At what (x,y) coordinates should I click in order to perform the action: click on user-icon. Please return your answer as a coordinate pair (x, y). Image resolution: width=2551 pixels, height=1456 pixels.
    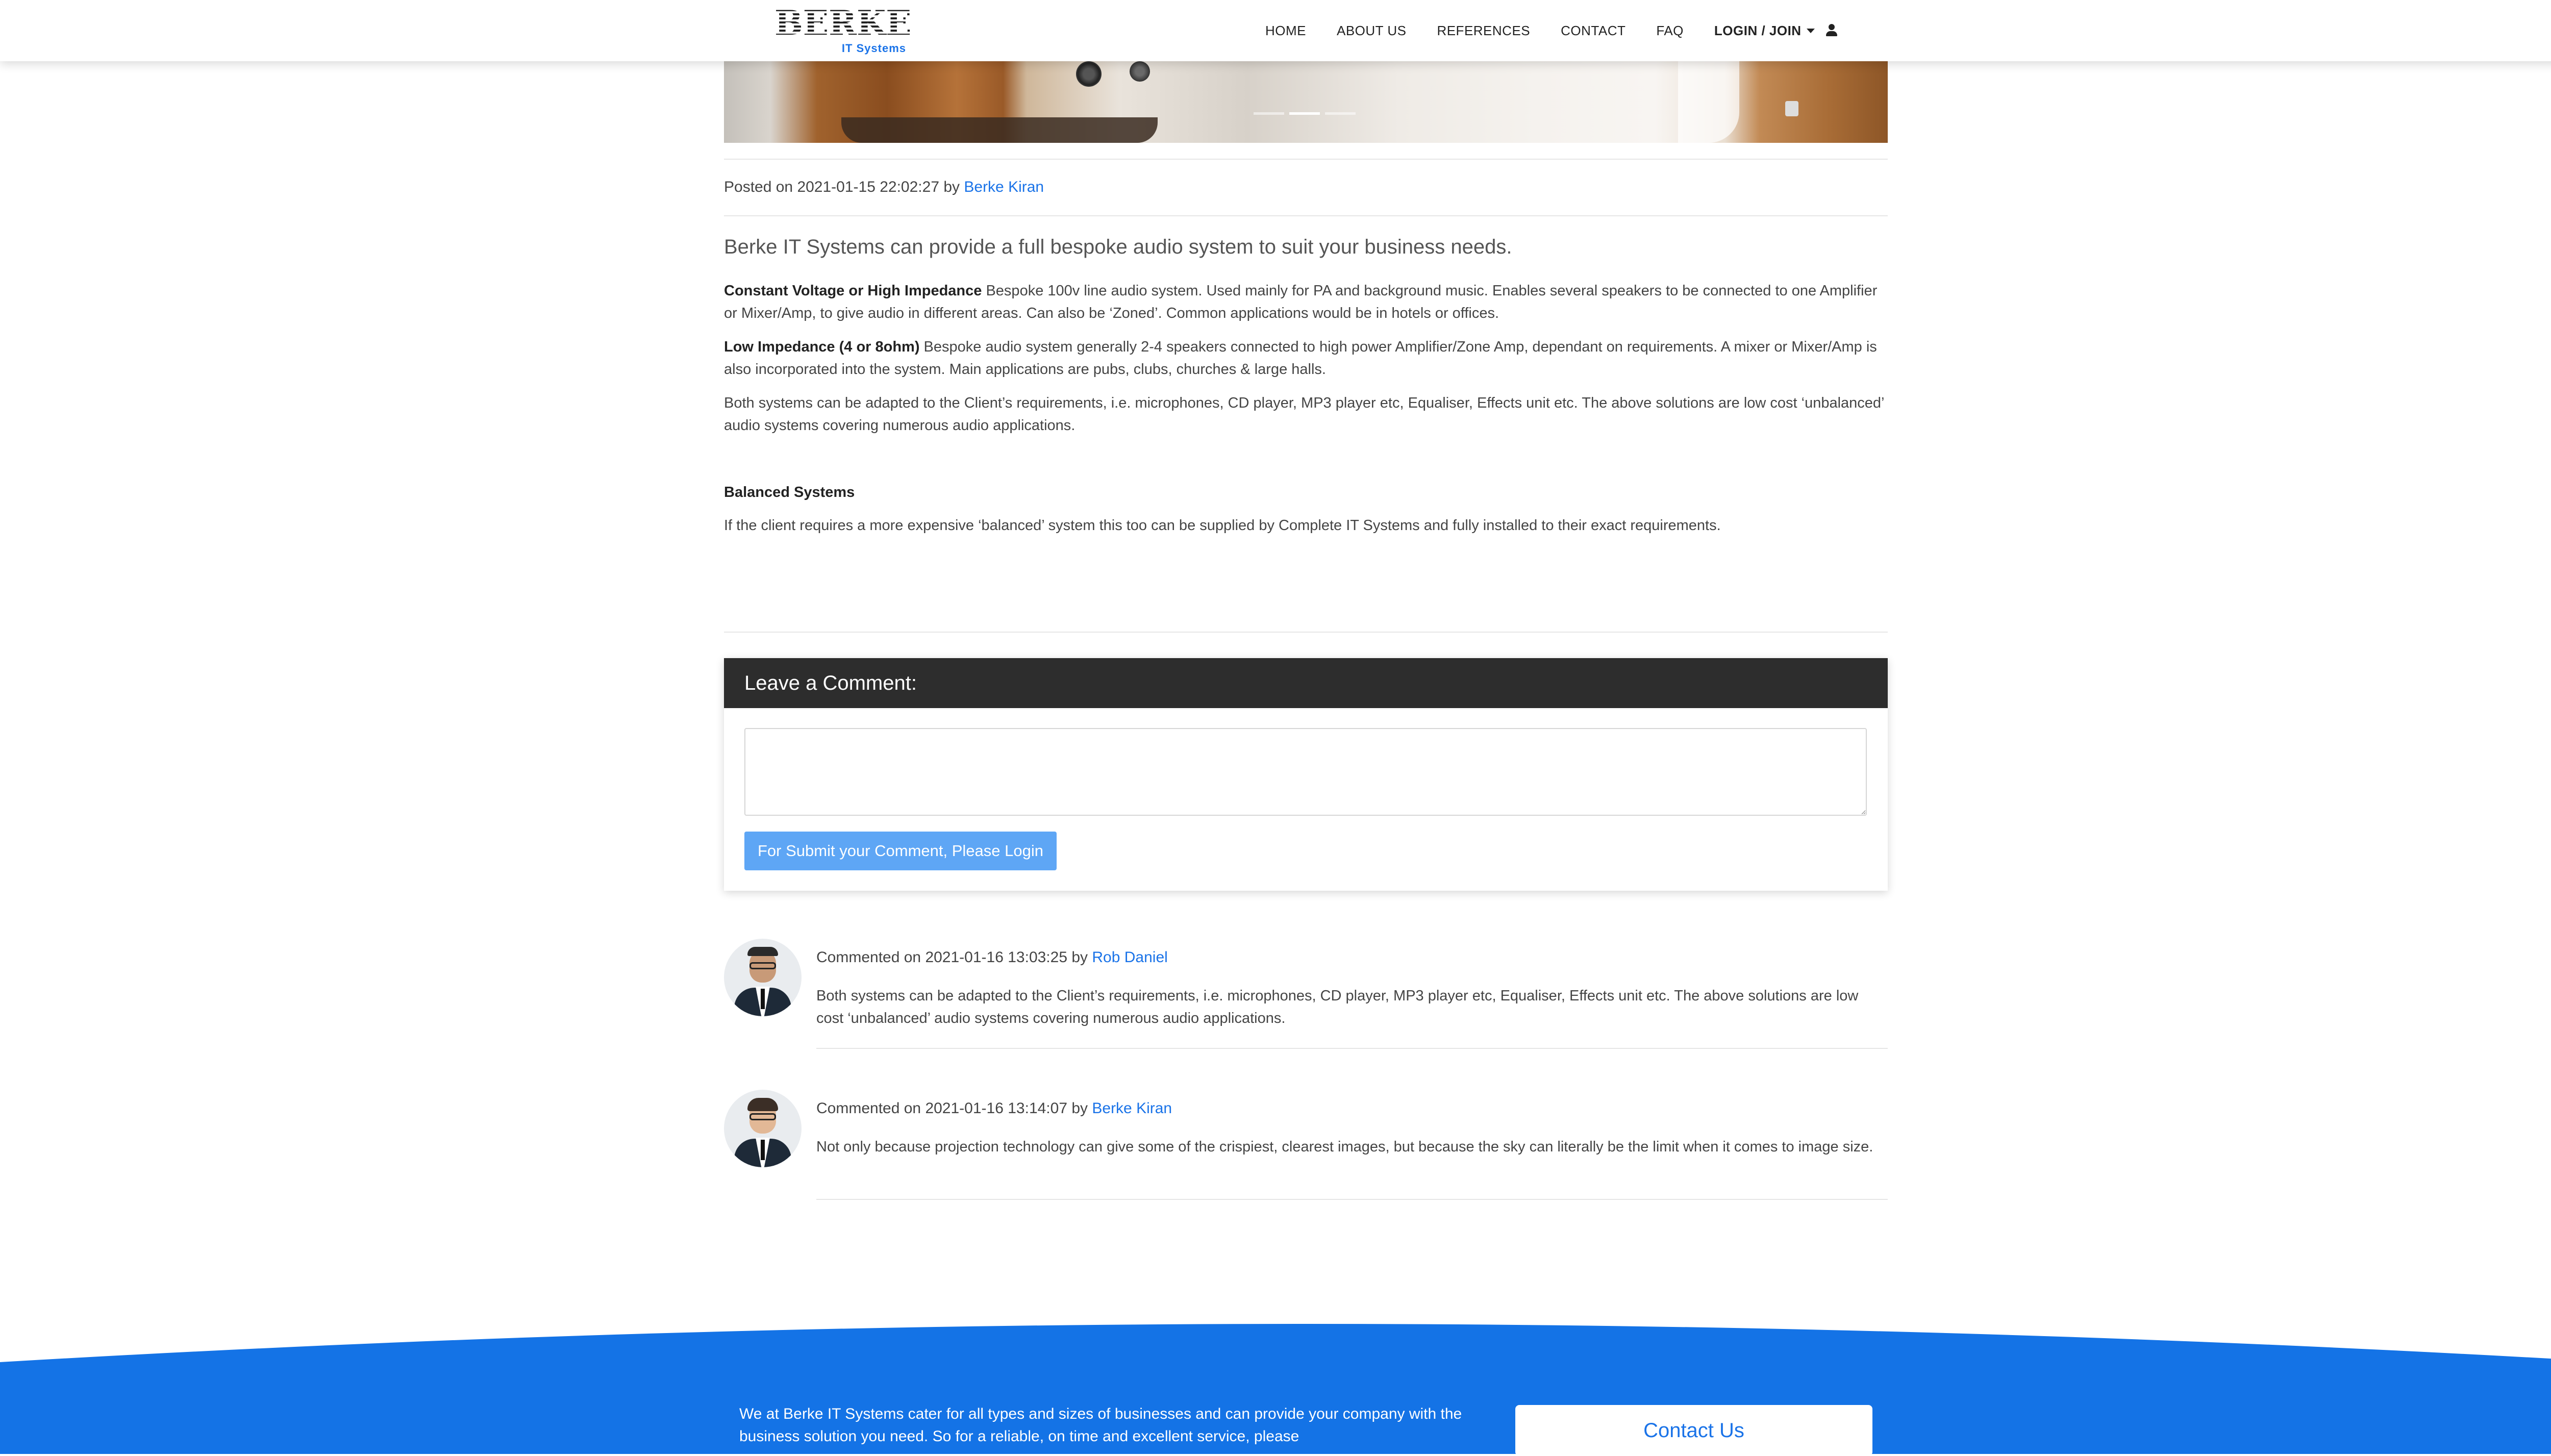
    Looking at the image, I should click on (1831, 30).